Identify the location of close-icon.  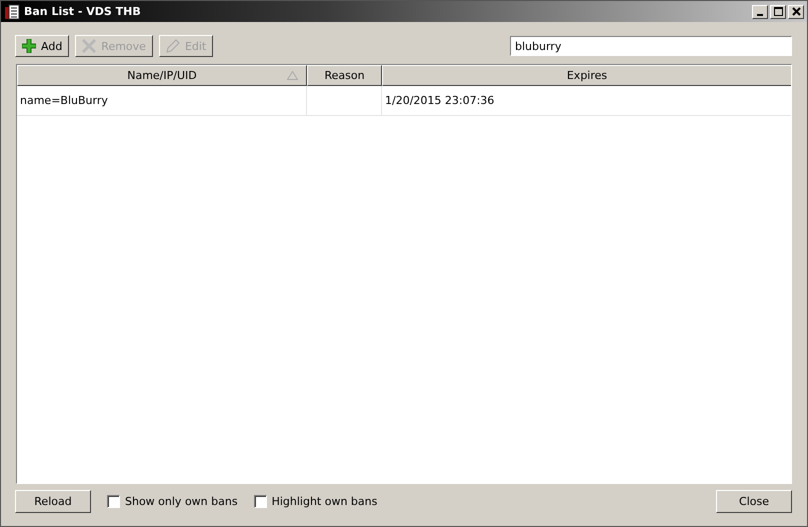
(796, 11).